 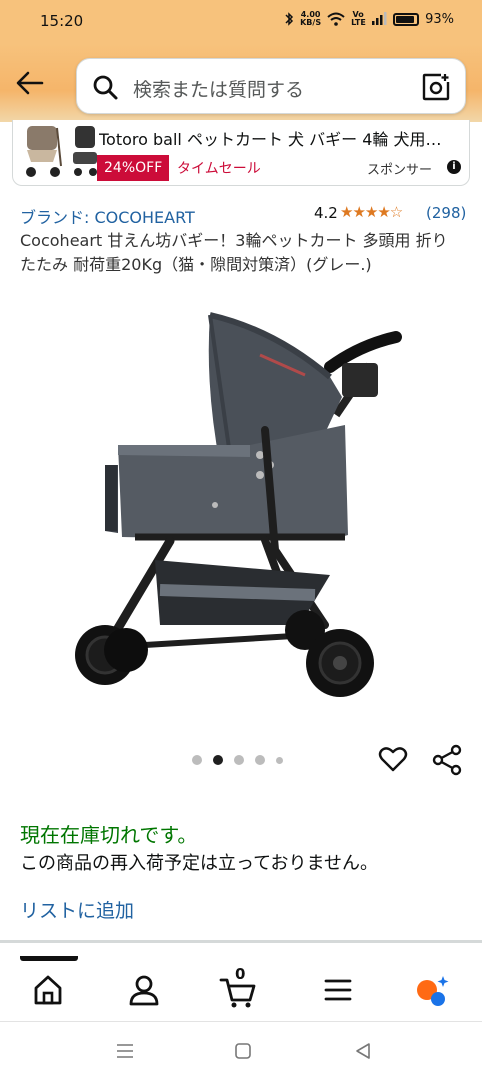 I want to click on stock-status: 現在在庫切れです。, so click(x=109, y=835).